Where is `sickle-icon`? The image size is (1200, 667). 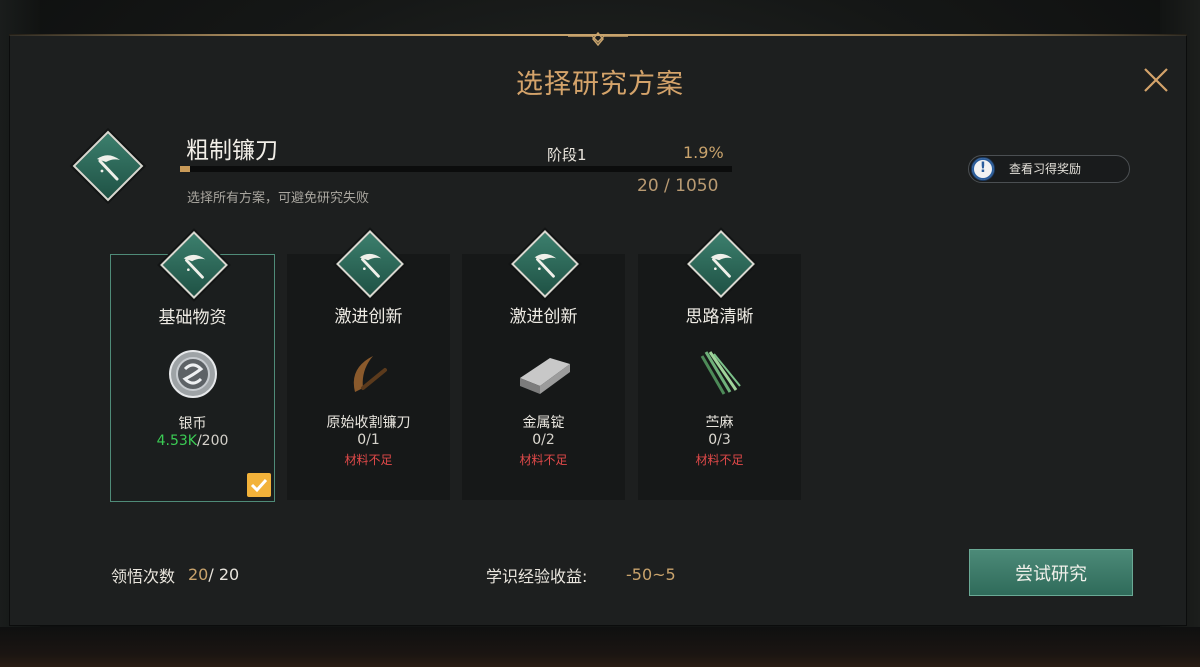
sickle-icon is located at coordinates (370, 374).